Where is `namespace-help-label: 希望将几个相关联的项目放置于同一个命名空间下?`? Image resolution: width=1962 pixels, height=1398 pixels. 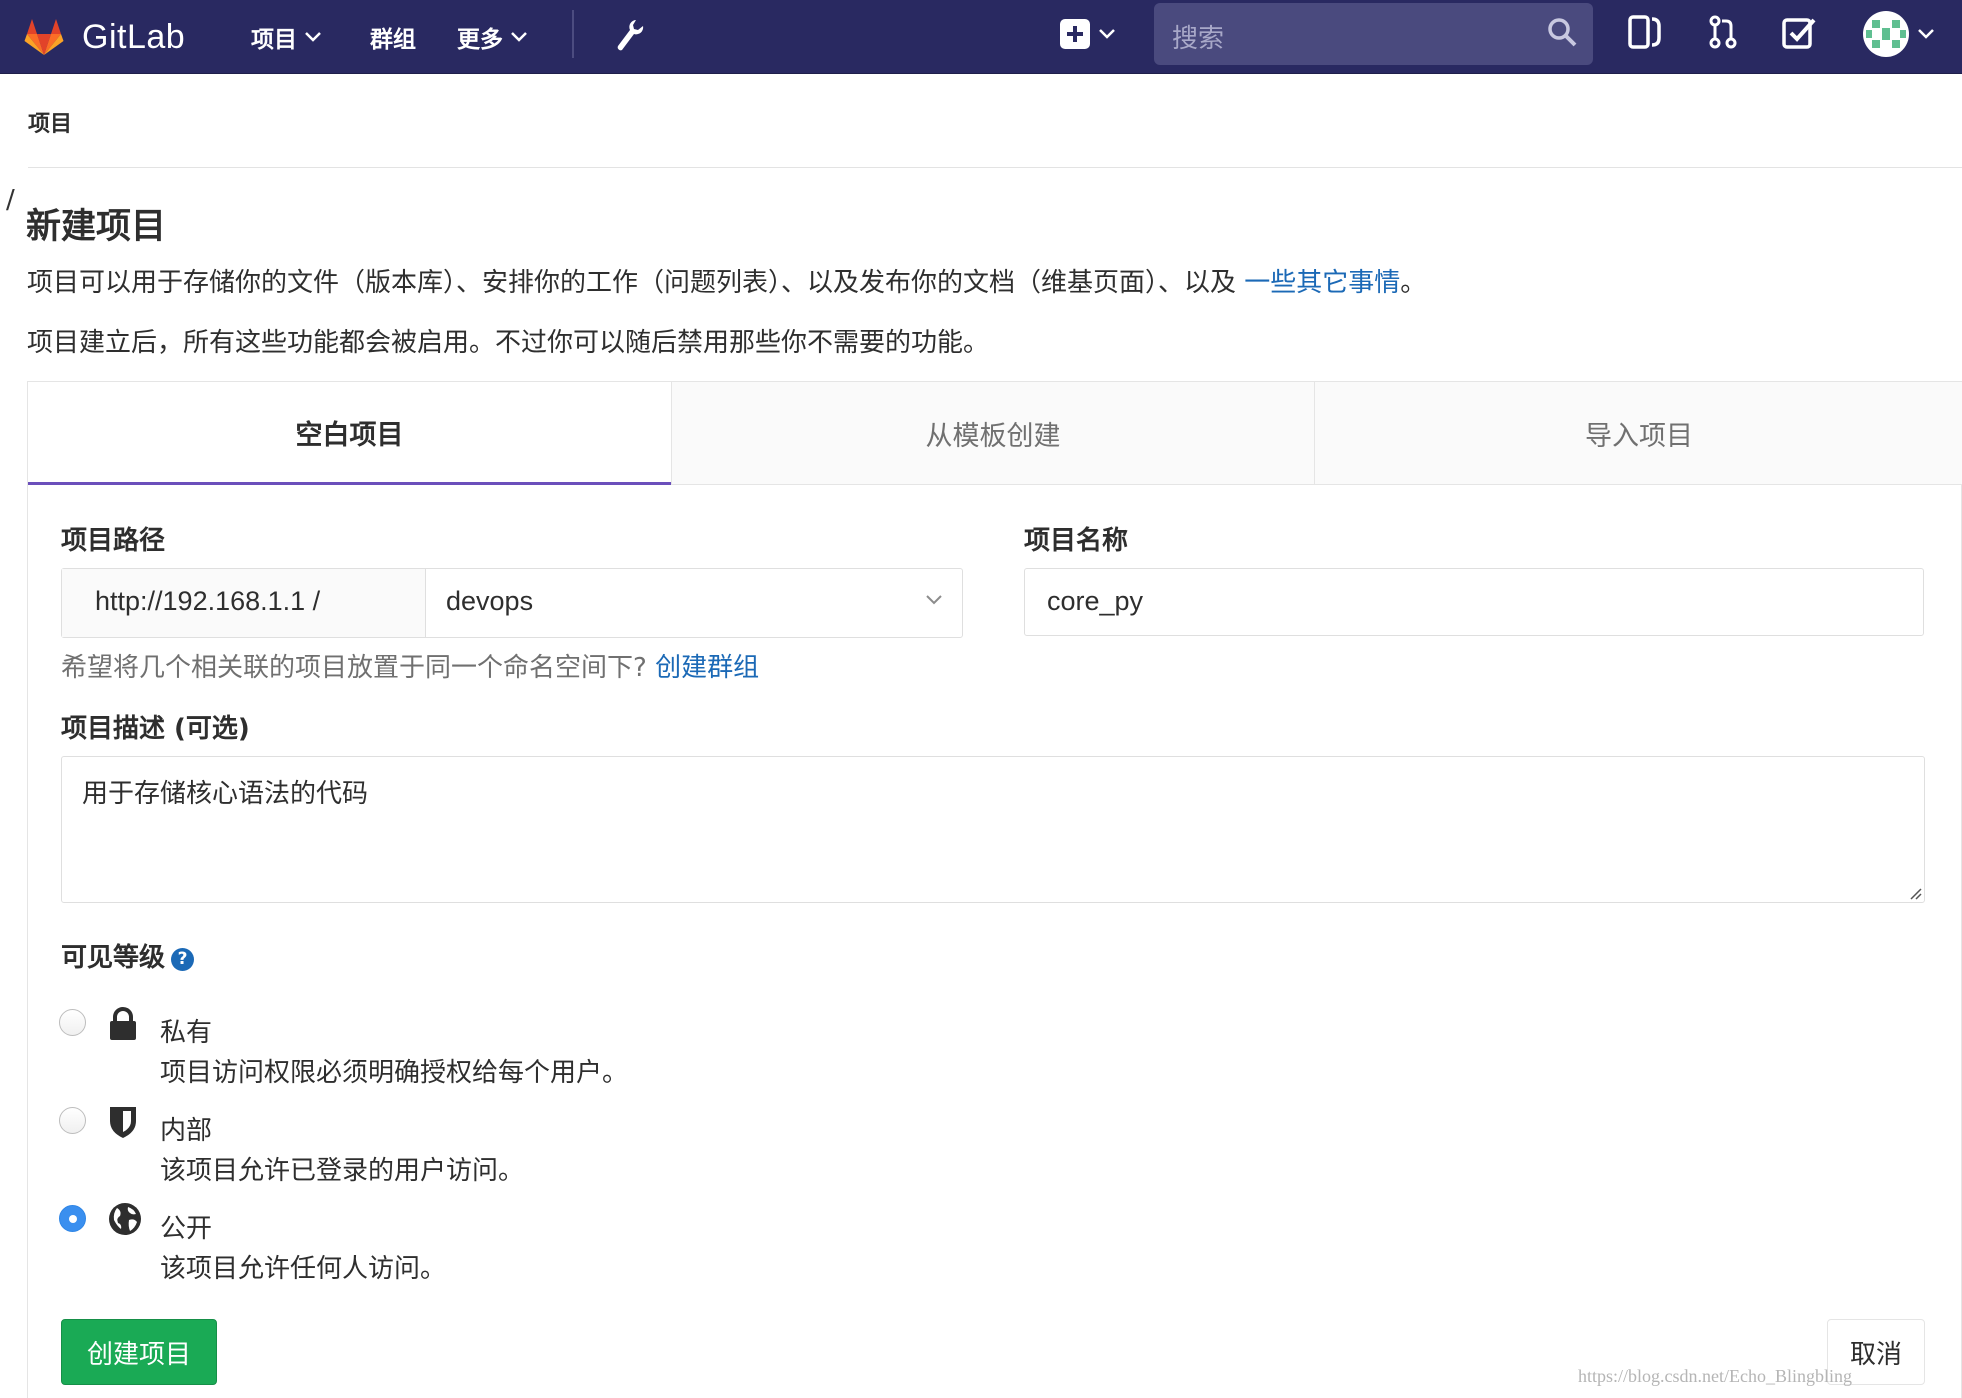
namespace-help-label: 希望将几个相关联的项目放置于同一个命名空间下? is located at coordinates (358, 668).